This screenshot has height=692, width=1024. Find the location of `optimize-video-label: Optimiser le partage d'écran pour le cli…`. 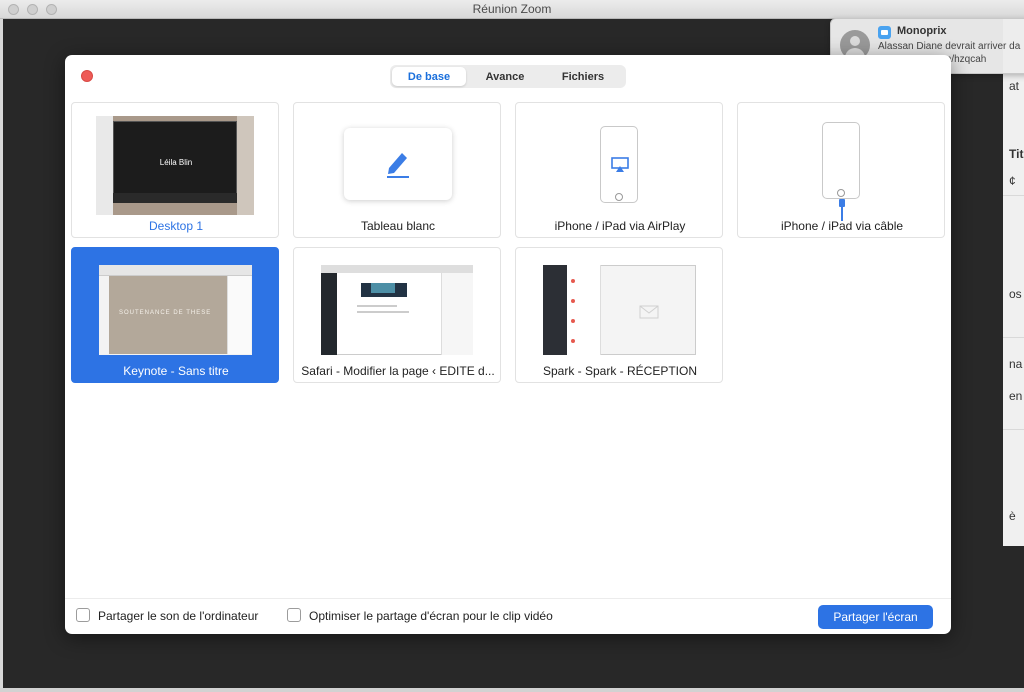

optimize-video-label: Optimiser le partage d'écran pour le cli… is located at coordinates (431, 616).